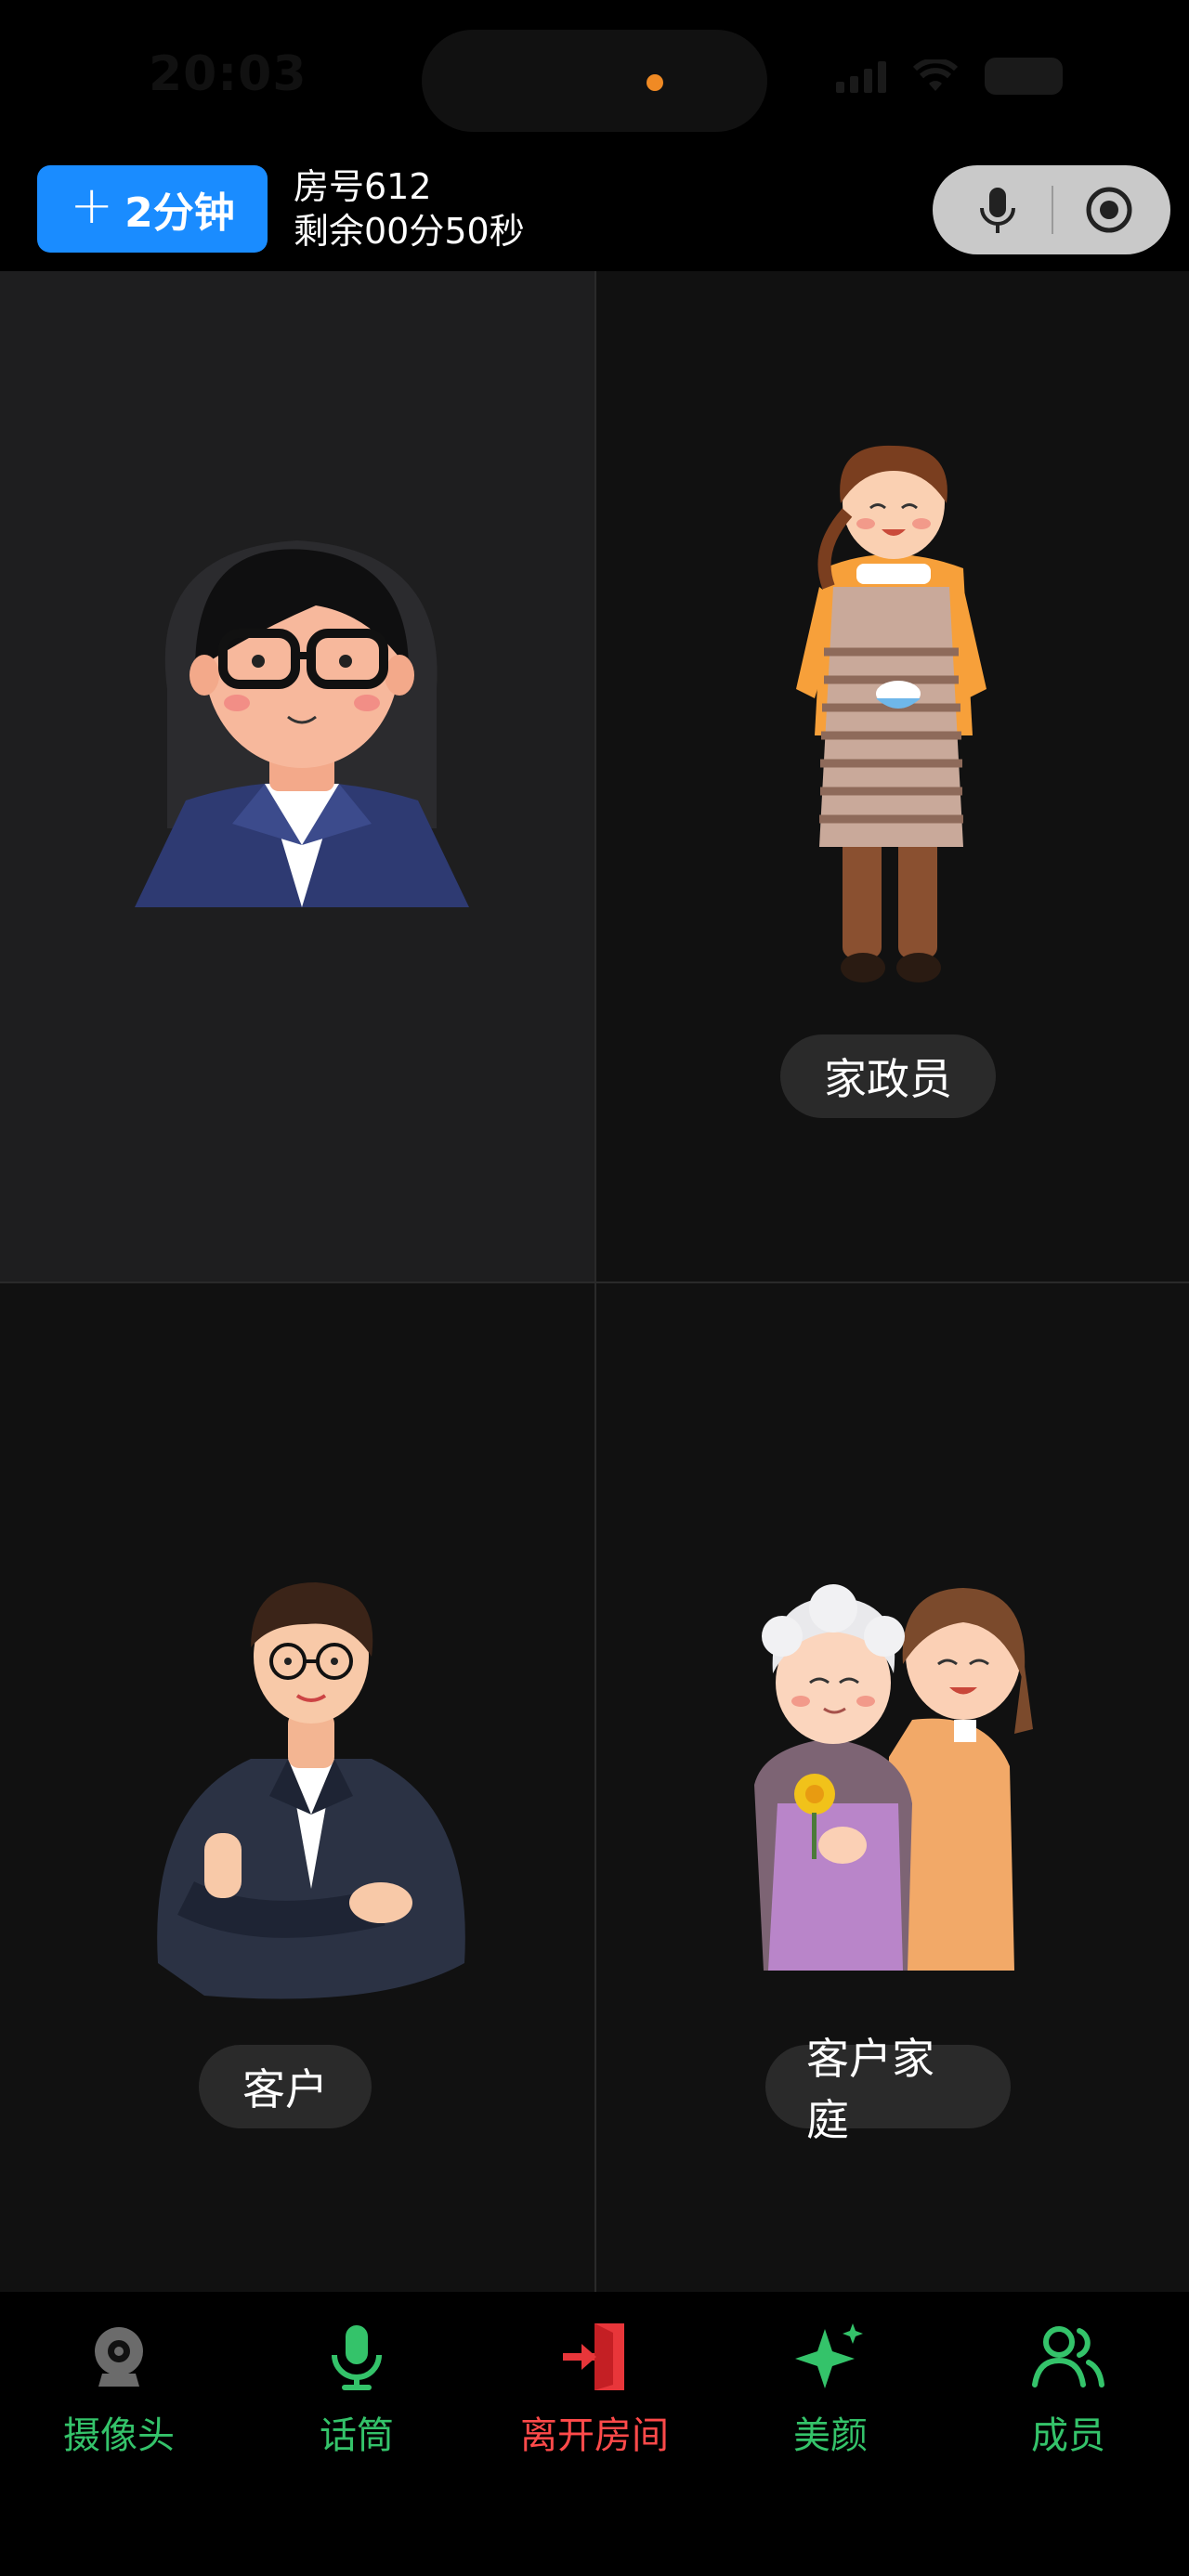  What do you see at coordinates (594, 2403) in the screenshot?
I see `leave-room-button: 离开房间` at bounding box center [594, 2403].